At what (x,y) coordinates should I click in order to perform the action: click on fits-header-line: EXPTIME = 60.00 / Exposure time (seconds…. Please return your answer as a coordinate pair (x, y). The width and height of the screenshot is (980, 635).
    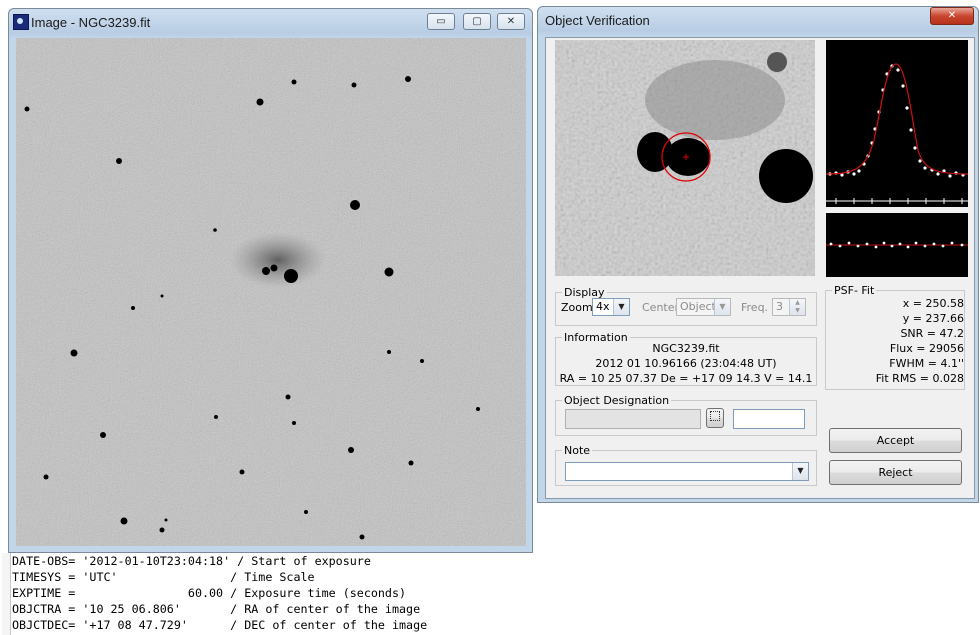
    Looking at the image, I should click on (209, 593).